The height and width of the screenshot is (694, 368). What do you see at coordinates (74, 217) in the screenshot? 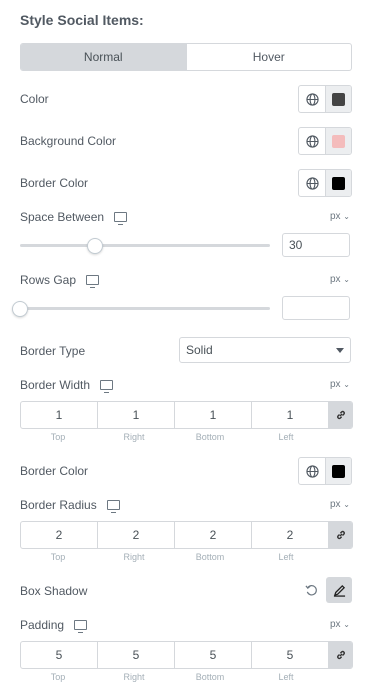
I see `space-between-label: Space Between` at bounding box center [74, 217].